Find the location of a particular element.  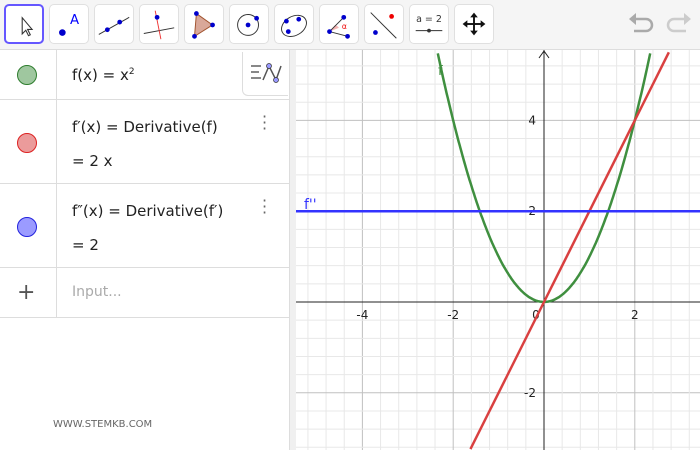

polygon-icon is located at coordinates (203, 25).